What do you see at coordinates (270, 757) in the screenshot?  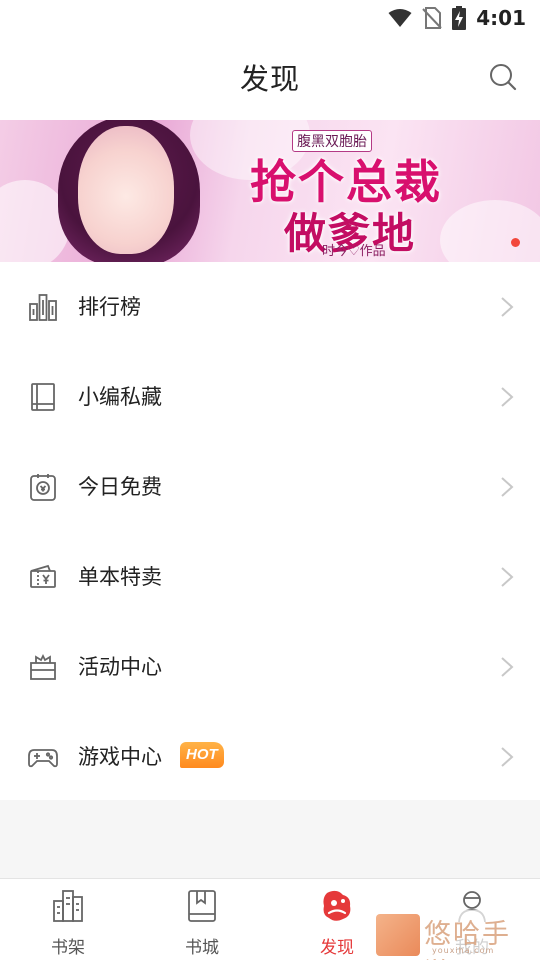 I see `menu-item-game-center: 游戏中心 HOT` at bounding box center [270, 757].